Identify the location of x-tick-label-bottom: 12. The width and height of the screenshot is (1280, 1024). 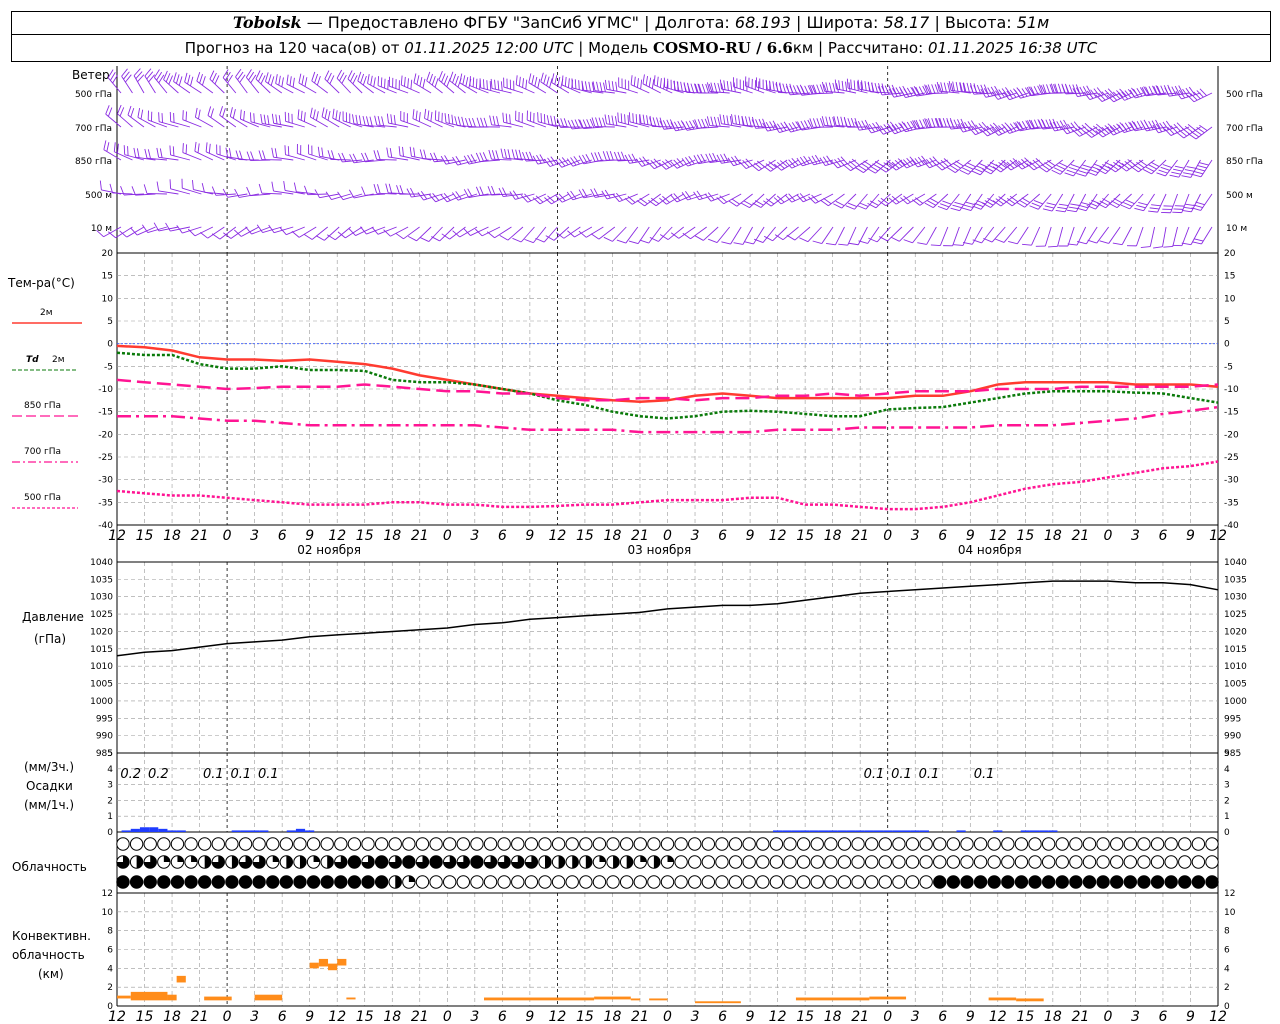
(117, 1016).